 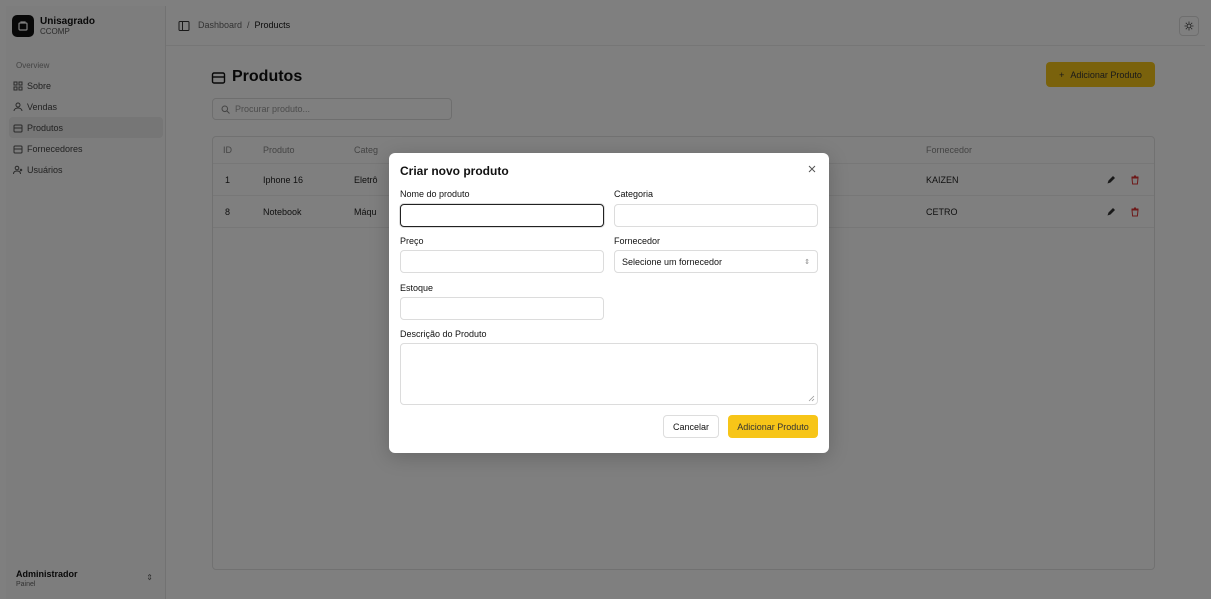 I want to click on dialog-title: Criar novo produto, so click(x=454, y=171).